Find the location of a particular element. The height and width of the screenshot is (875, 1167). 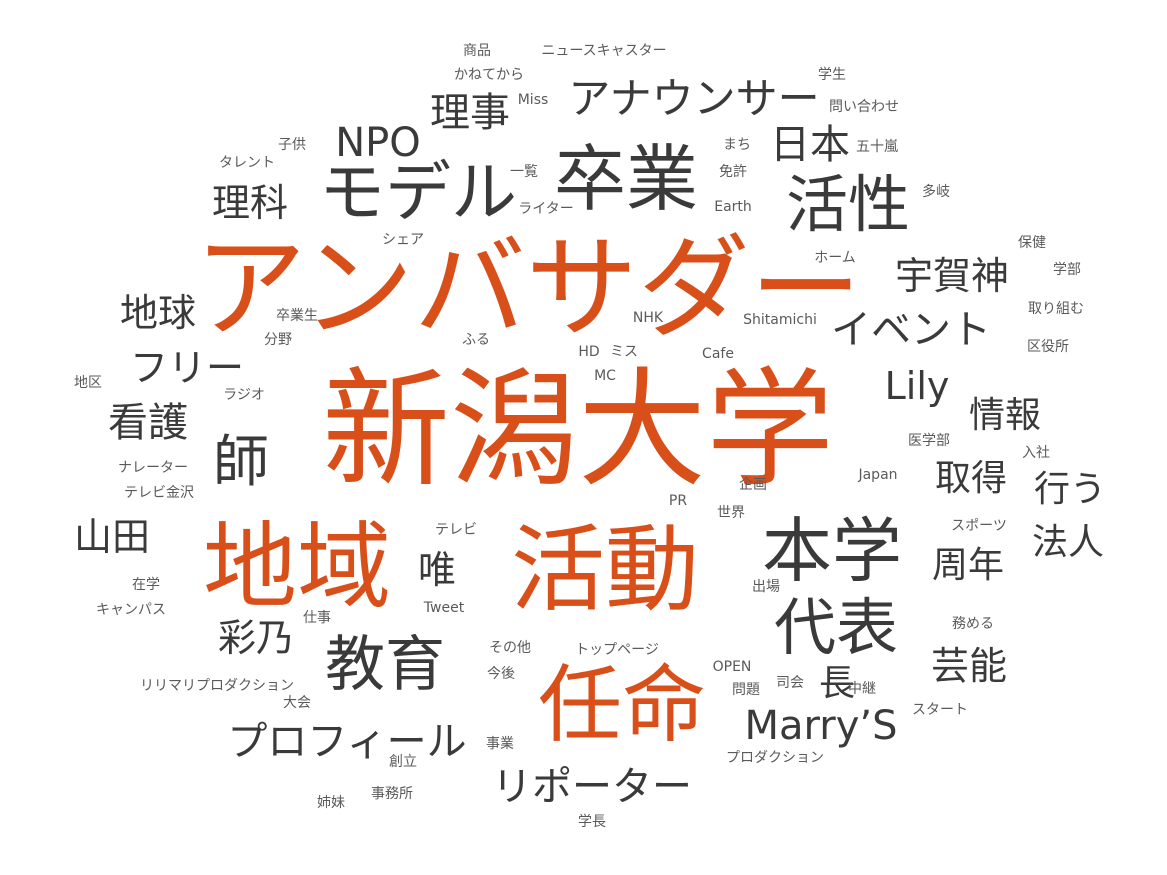

word: Miss is located at coordinates (533, 100).